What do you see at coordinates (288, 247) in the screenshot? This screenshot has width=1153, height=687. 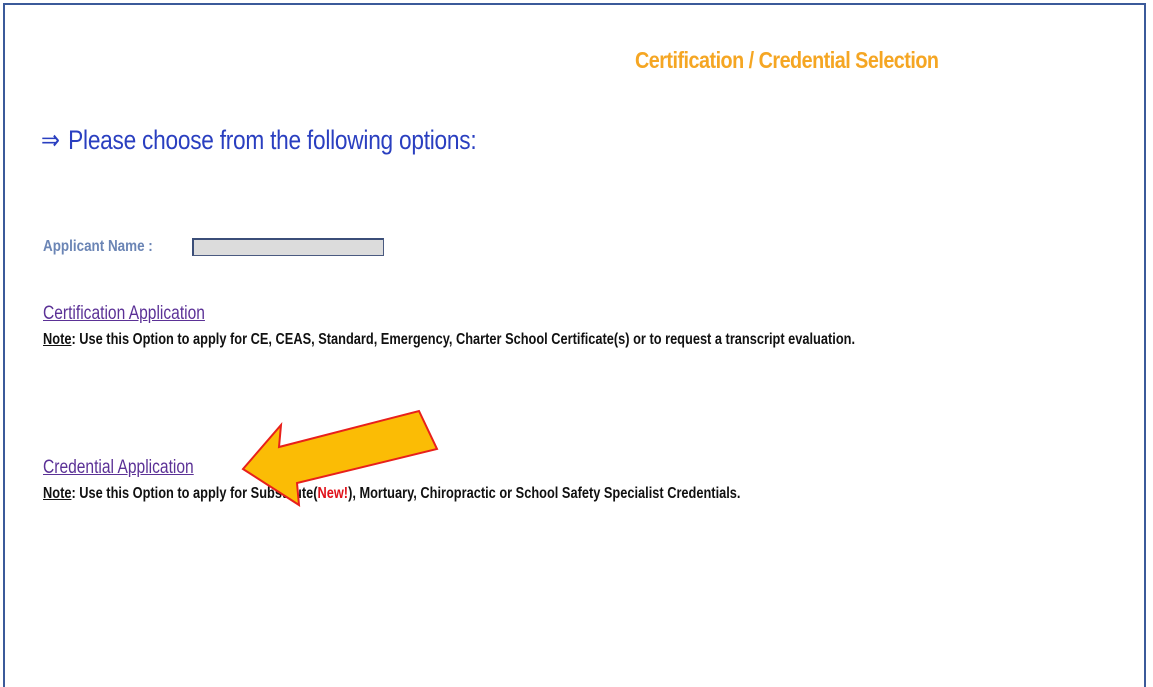 I see `applicant-name-field` at bounding box center [288, 247].